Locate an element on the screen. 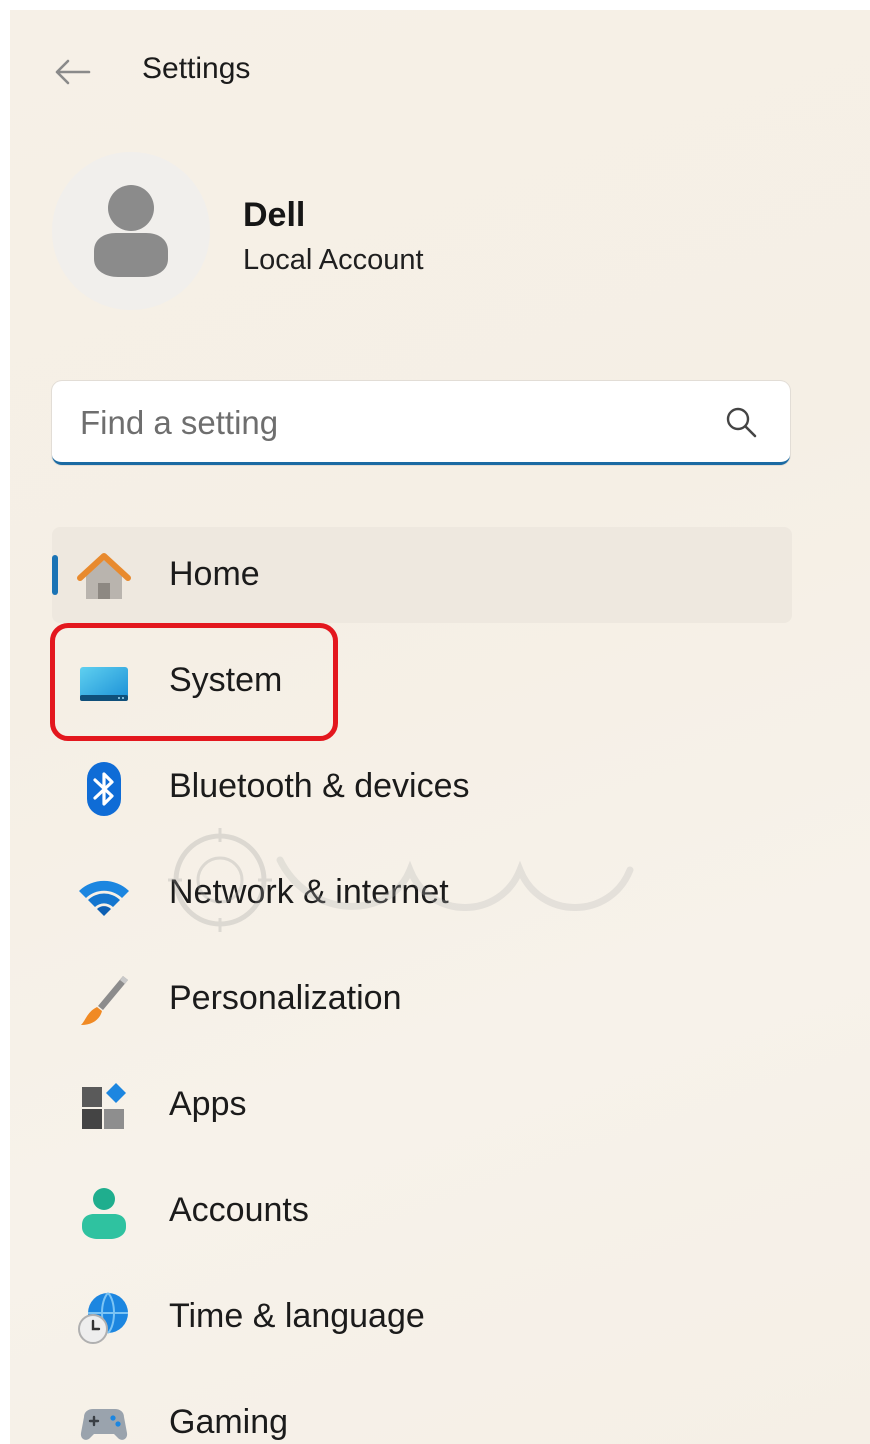 The width and height of the screenshot is (870, 1444). home-icon is located at coordinates (104, 576).